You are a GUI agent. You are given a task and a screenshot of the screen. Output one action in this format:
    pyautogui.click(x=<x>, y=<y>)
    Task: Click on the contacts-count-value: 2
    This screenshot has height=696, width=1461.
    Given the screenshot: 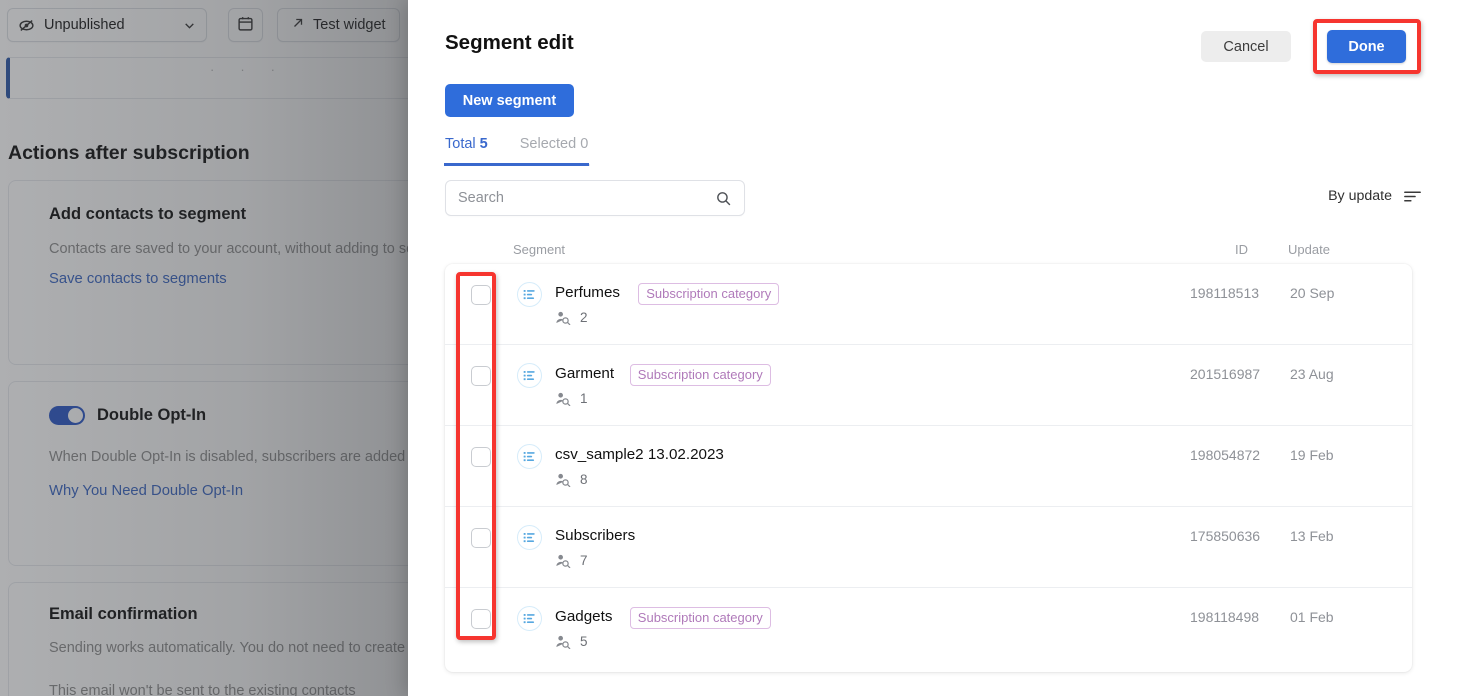 What is the action you would take?
    pyautogui.click(x=584, y=317)
    